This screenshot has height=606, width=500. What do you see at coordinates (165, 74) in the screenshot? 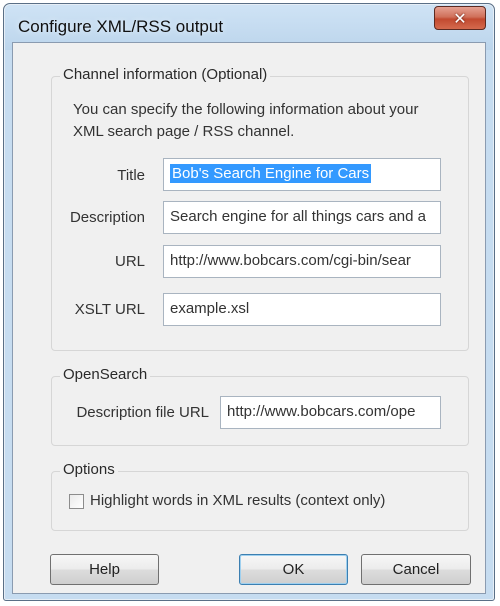
I see `channel-info-legend: Channel information (Optional)` at bounding box center [165, 74].